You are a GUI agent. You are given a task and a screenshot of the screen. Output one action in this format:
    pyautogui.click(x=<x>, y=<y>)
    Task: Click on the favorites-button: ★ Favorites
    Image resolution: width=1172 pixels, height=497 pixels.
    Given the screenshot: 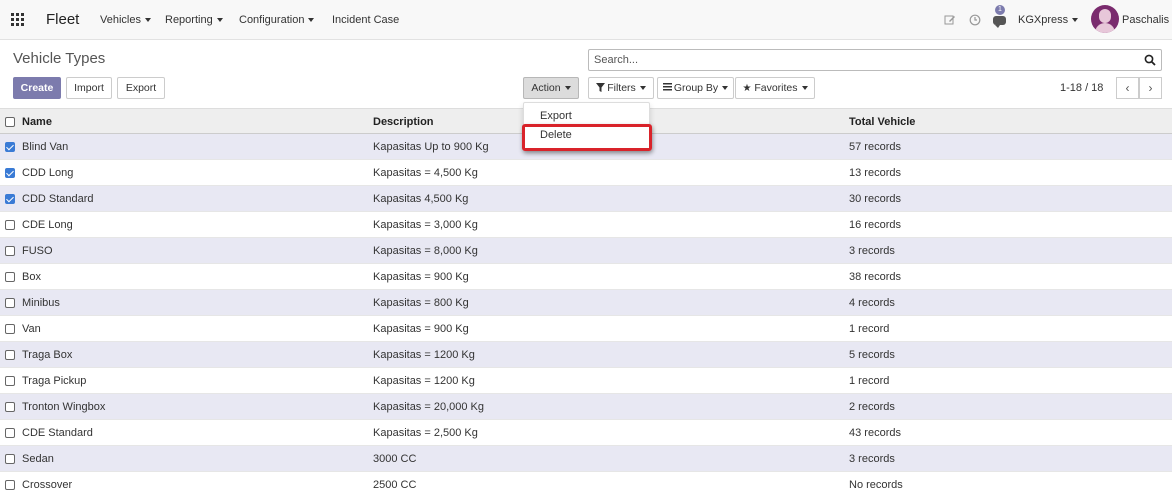 What is the action you would take?
    pyautogui.click(x=775, y=88)
    